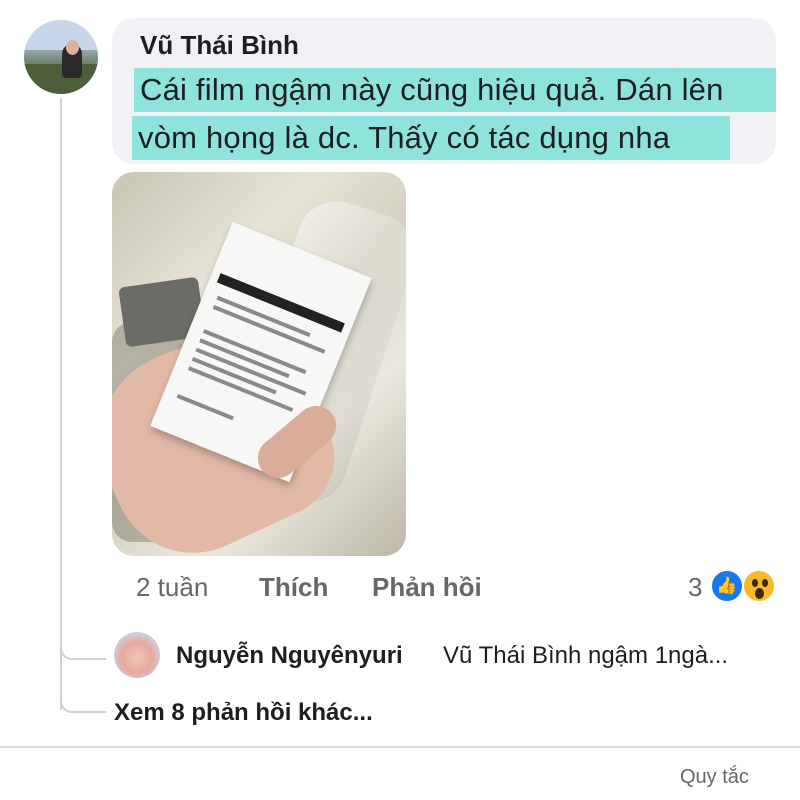 This screenshot has width=800, height=800. What do you see at coordinates (695, 587) in the screenshot?
I see `reaction-count: 3` at bounding box center [695, 587].